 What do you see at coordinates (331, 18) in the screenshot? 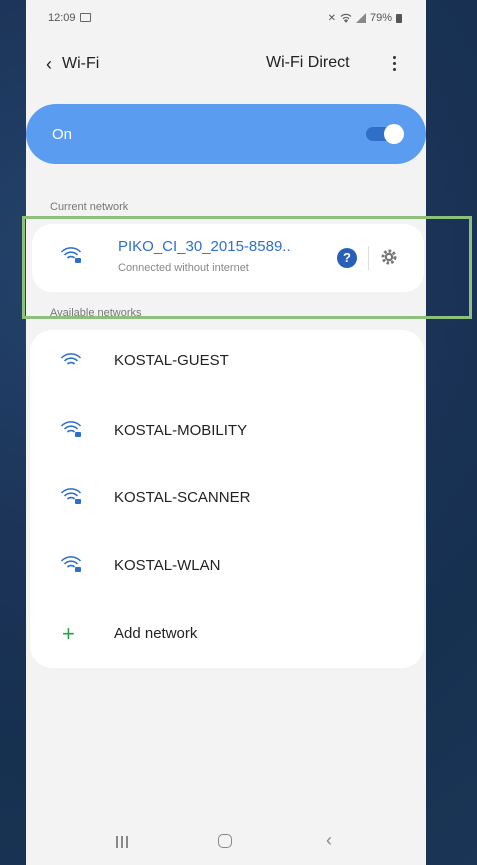
I see `mute-icon: ✕` at bounding box center [331, 18].